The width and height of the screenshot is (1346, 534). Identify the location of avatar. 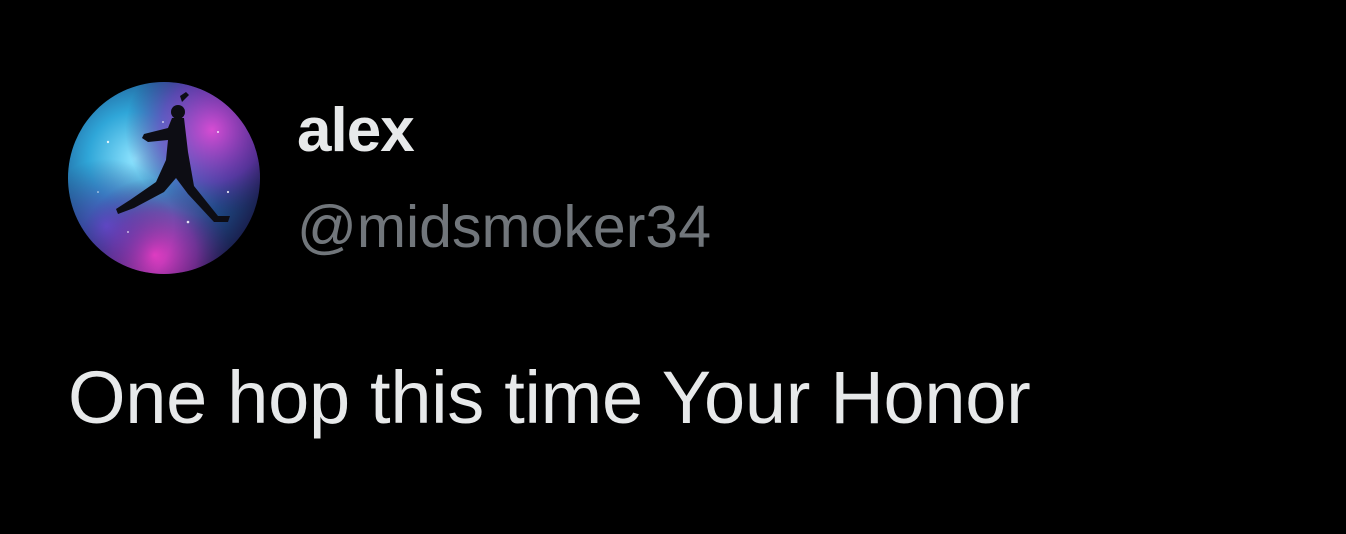
(164, 178).